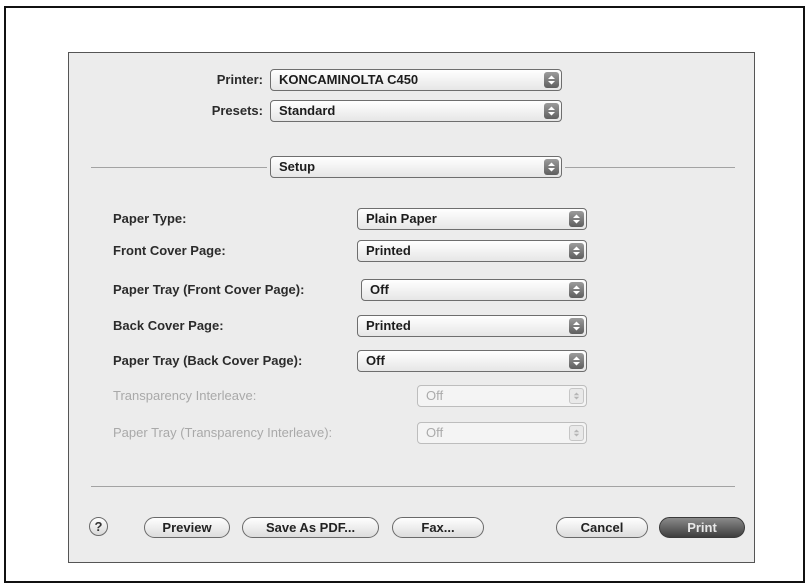  I want to click on cancel-button: Cancel, so click(602, 527).